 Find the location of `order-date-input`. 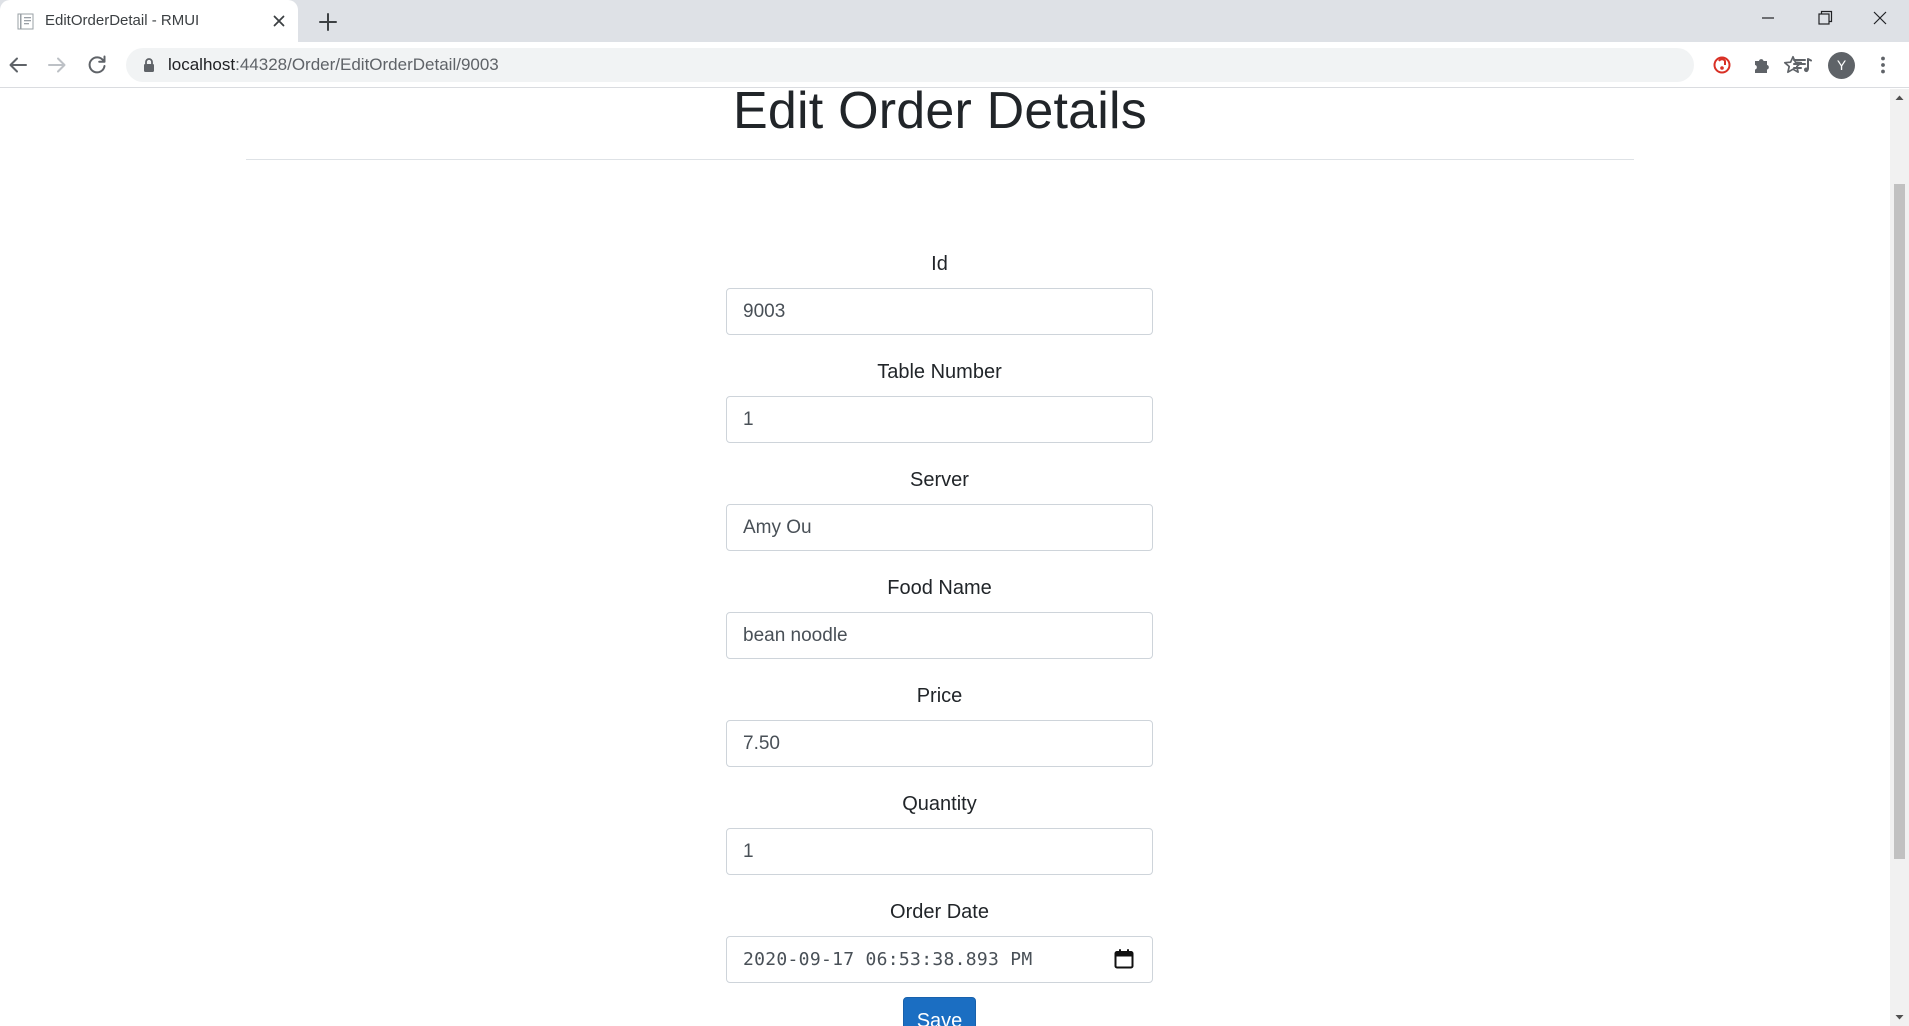

order-date-input is located at coordinates (939, 959).